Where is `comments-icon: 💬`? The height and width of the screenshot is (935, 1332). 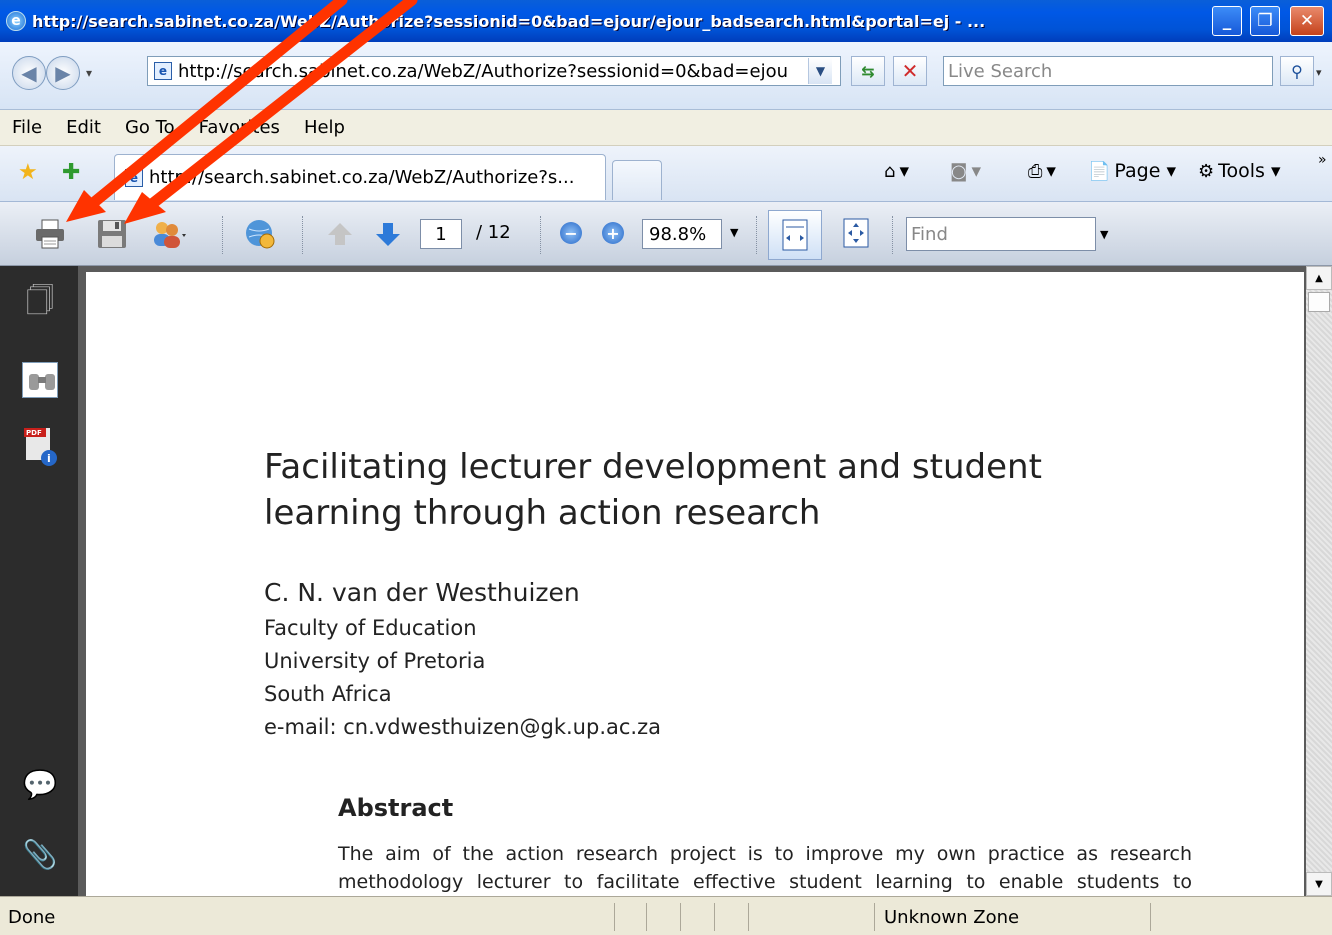
comments-icon: 💬 is located at coordinates (40, 784).